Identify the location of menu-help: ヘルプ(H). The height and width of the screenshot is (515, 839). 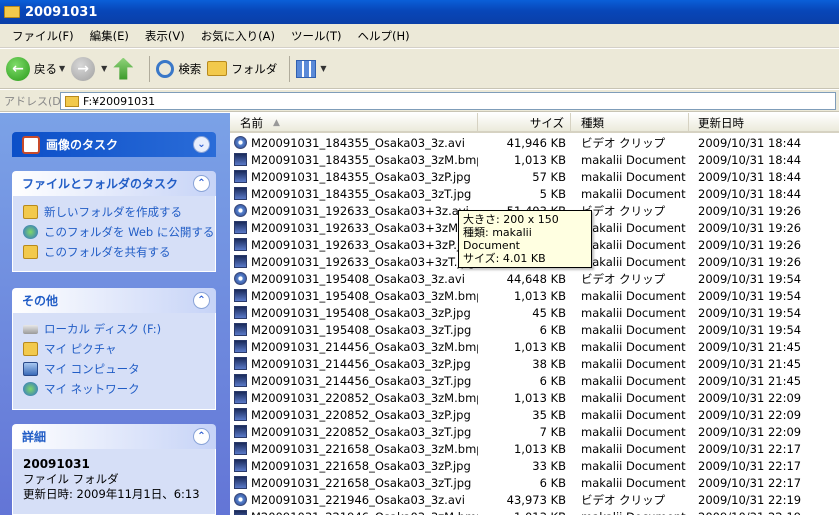
(384, 36).